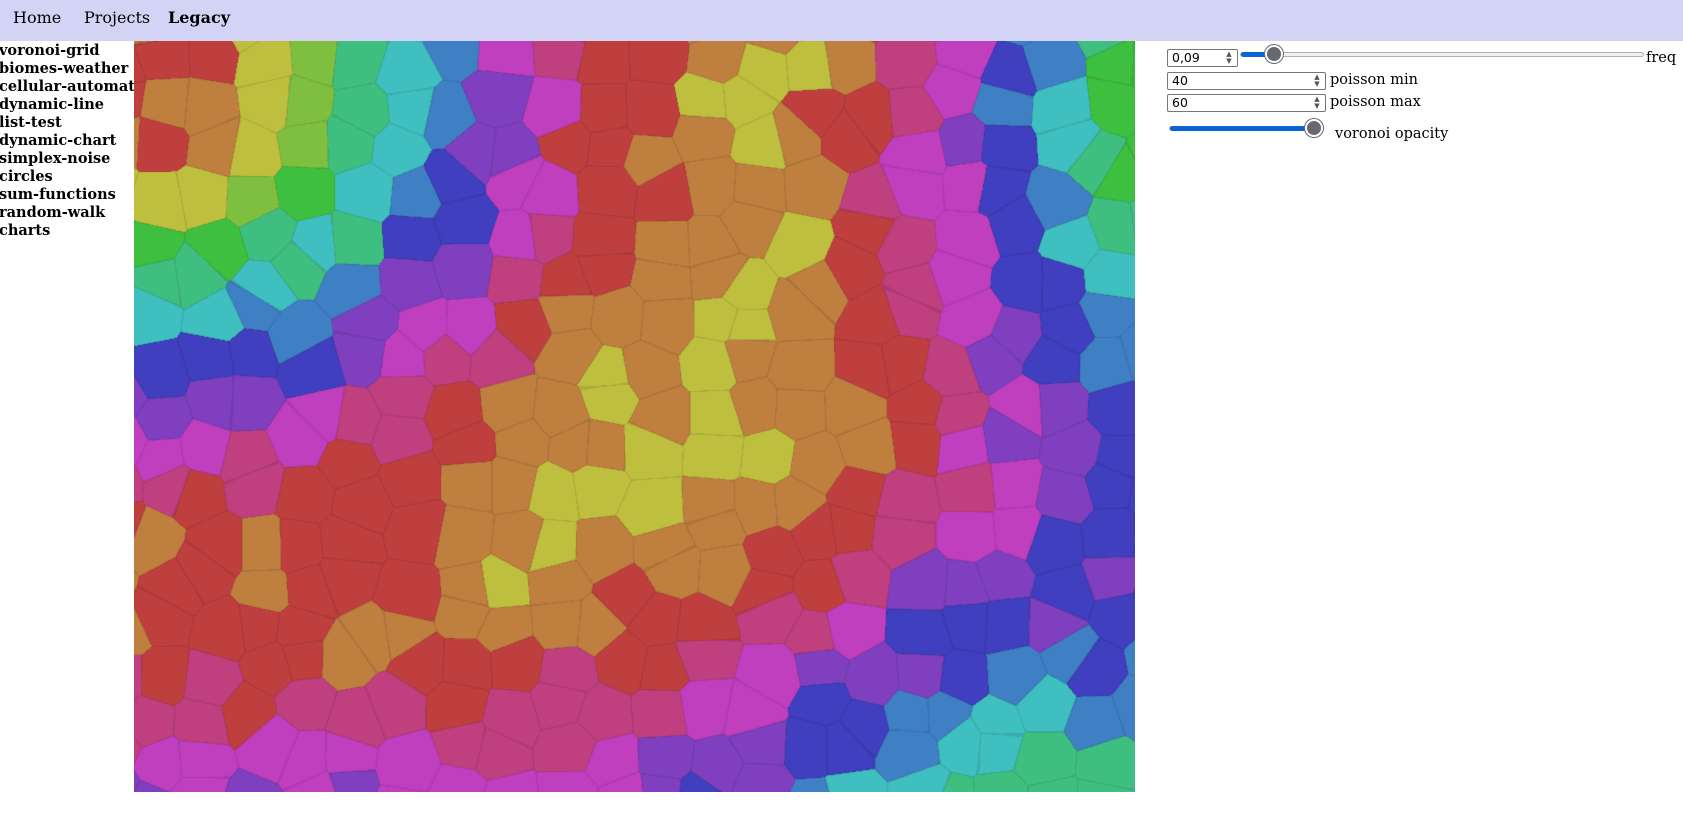 This screenshot has height=826, width=1683. Describe the element at coordinates (1242, 128) in the screenshot. I see `voronoi-opacity-slider-fill` at that location.